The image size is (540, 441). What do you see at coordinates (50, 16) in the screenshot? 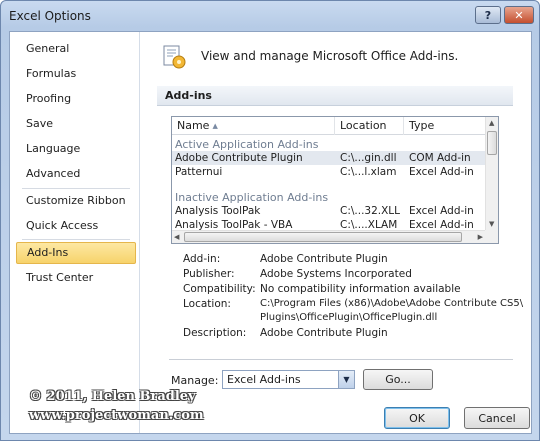
I see `window-title: Excel Options` at bounding box center [50, 16].